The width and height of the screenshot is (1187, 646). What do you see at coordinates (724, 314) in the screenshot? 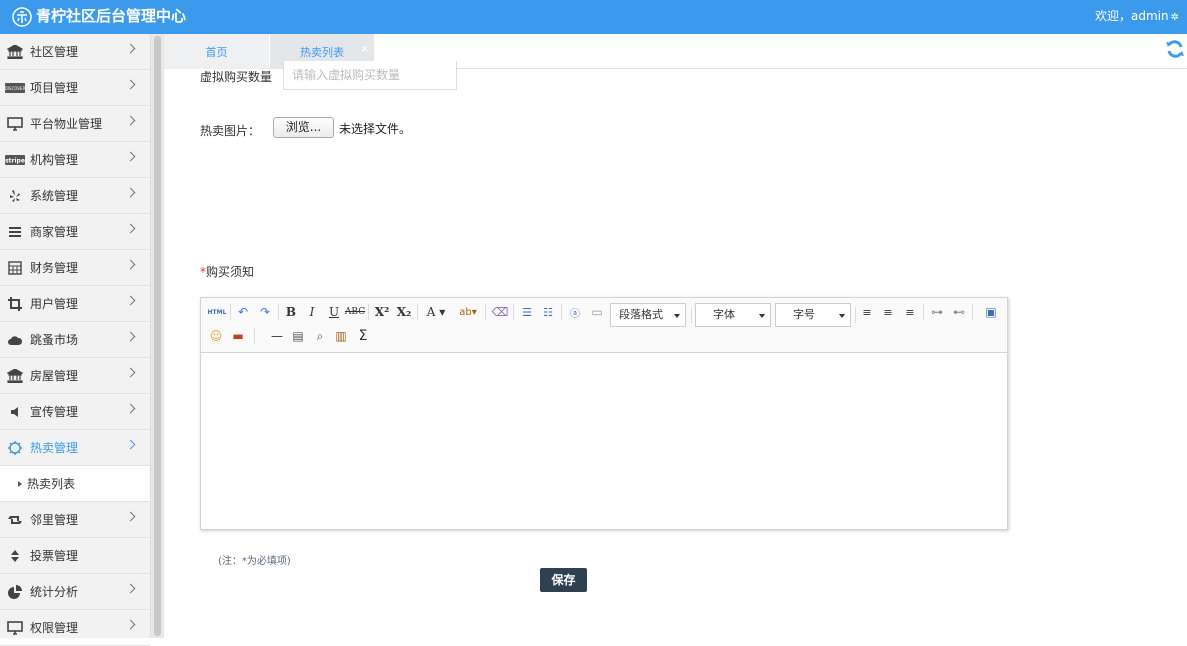
I see `select-value: 字体` at bounding box center [724, 314].